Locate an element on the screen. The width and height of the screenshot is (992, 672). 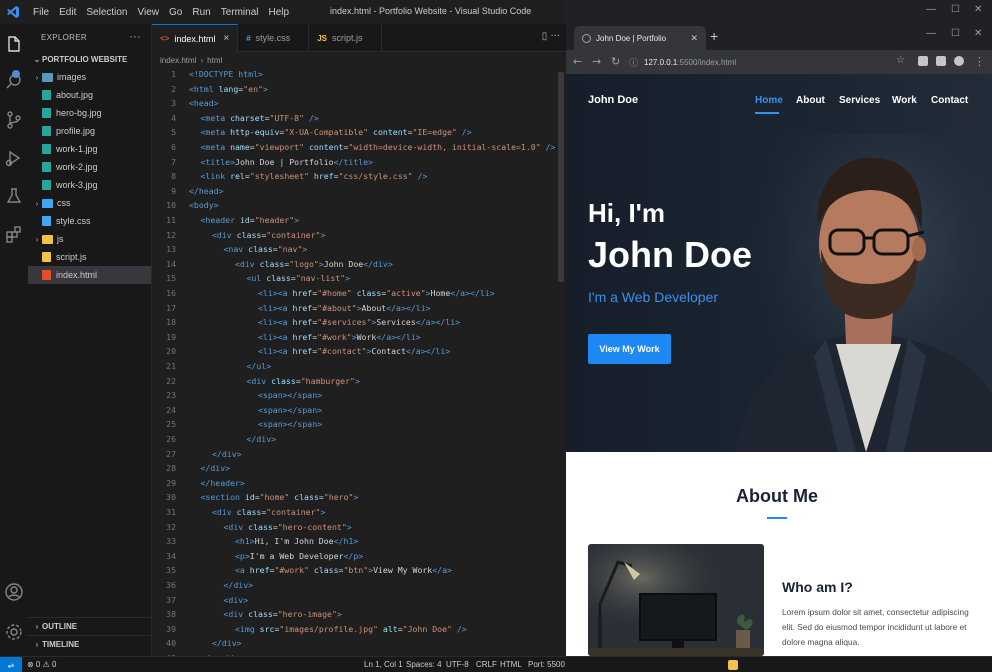
code-line: 19 <li><a href="#work">Work</a></li> is located at coordinates (359, 337).